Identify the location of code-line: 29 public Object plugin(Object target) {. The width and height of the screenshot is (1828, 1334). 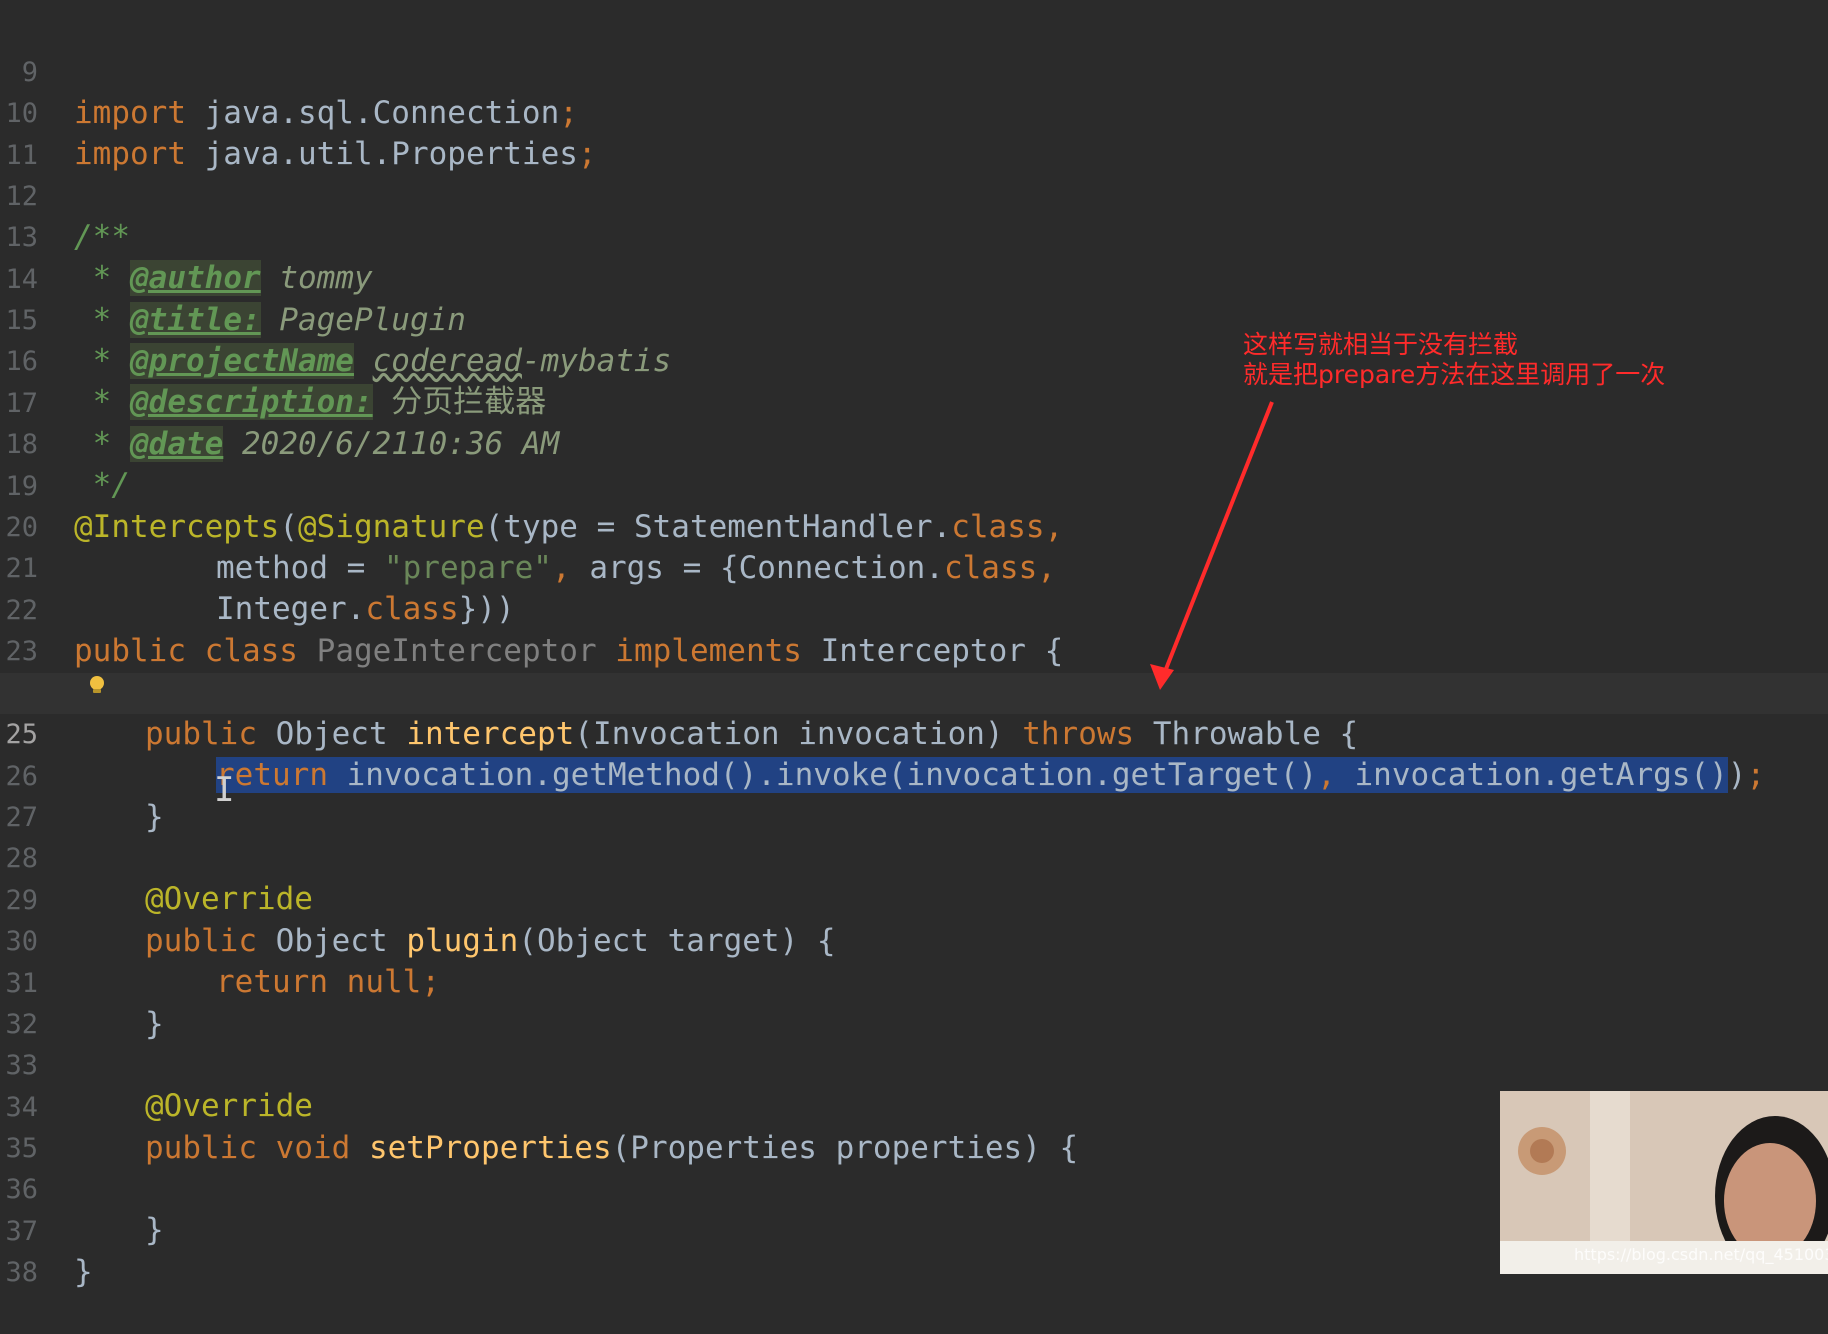
(914, 899).